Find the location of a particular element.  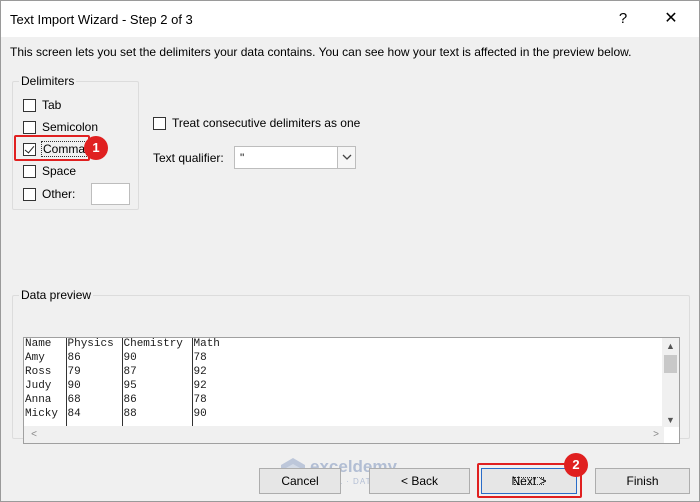

table-cell: Judy is located at coordinates (45, 387).